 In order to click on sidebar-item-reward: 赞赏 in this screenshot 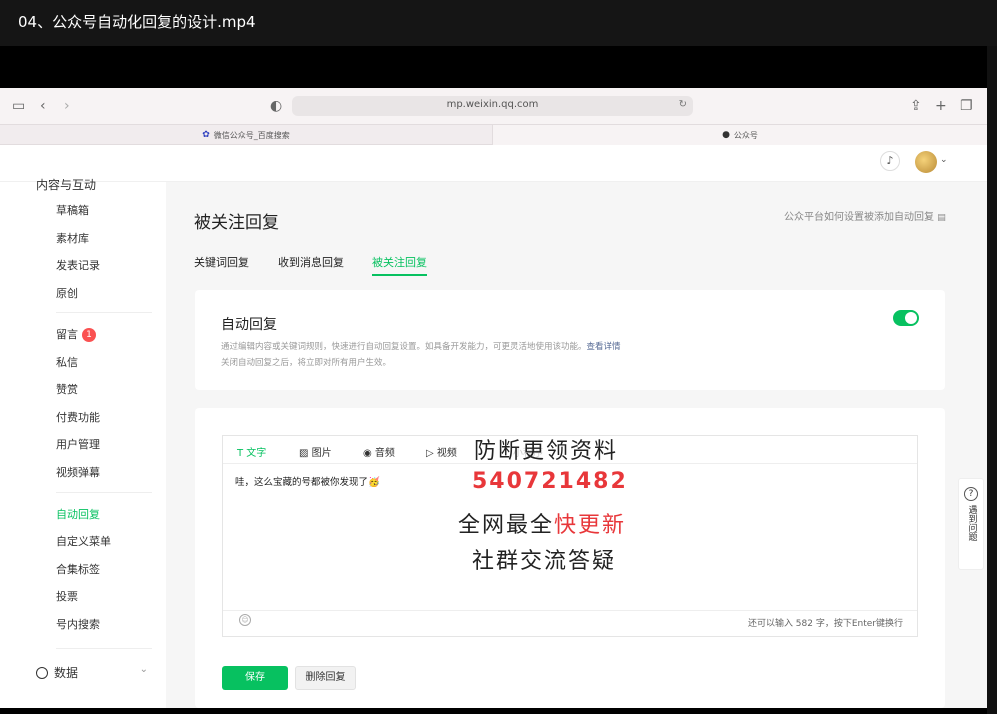, I will do `click(67, 389)`.